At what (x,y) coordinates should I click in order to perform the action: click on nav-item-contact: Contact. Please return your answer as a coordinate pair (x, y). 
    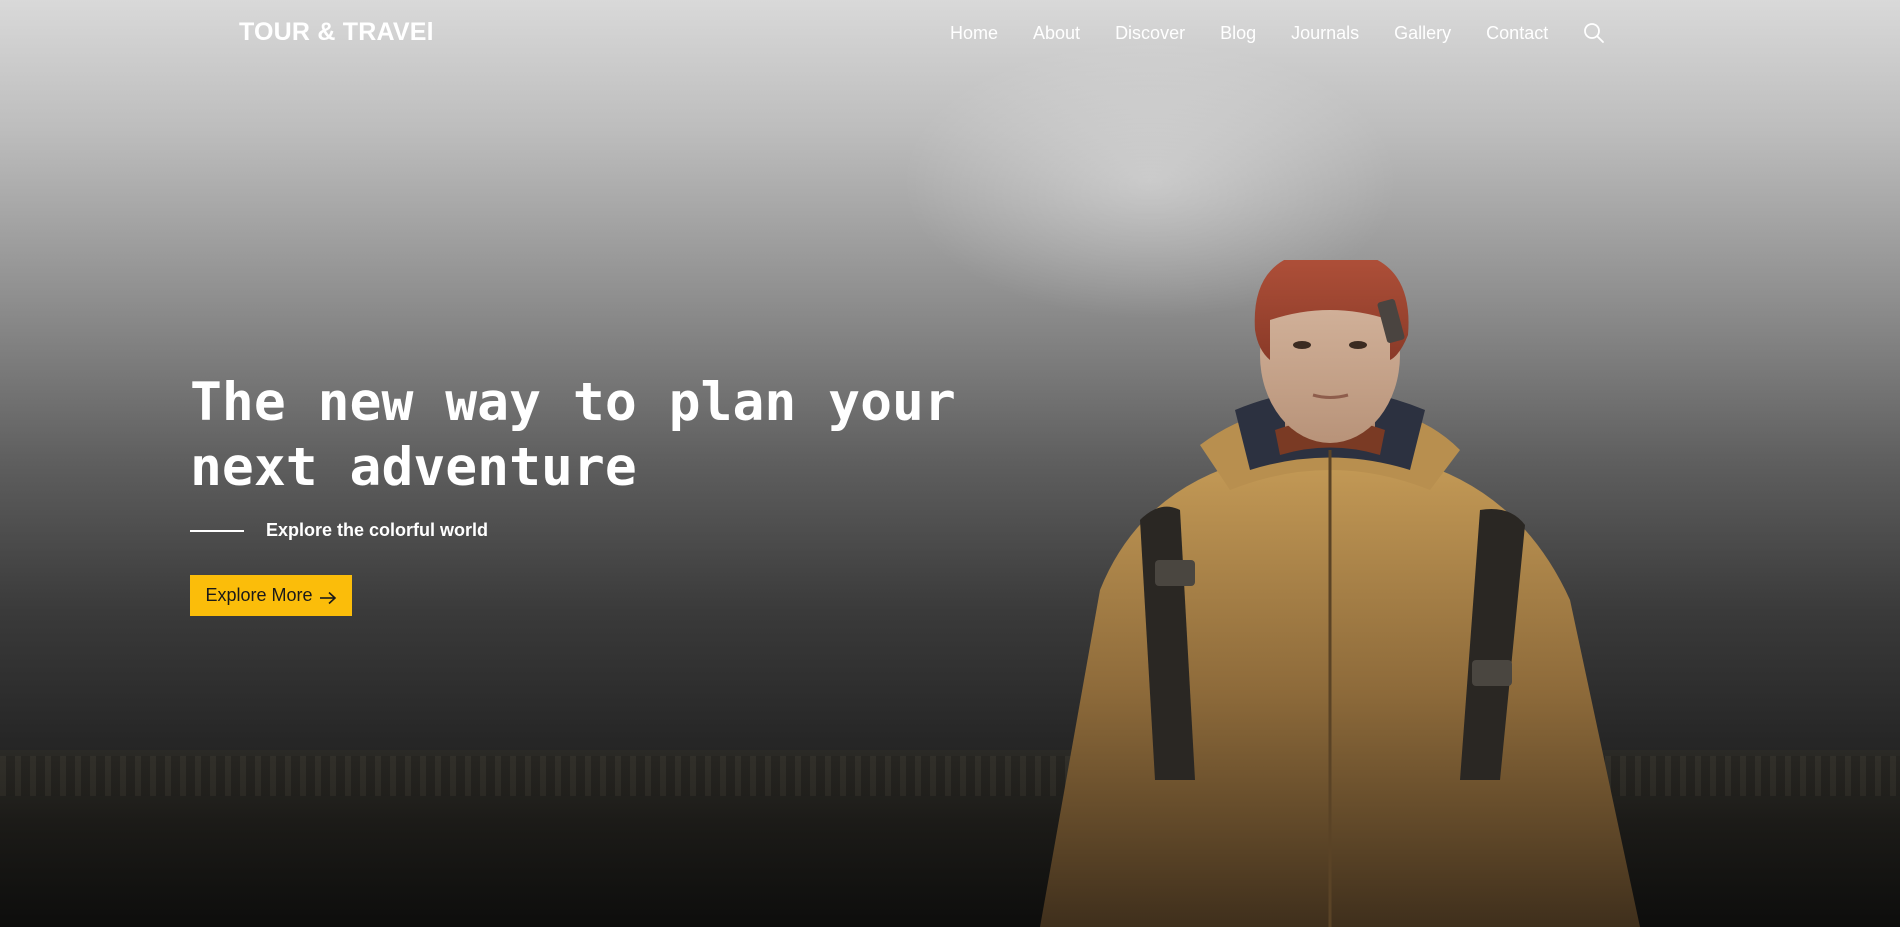
    Looking at the image, I should click on (1517, 33).